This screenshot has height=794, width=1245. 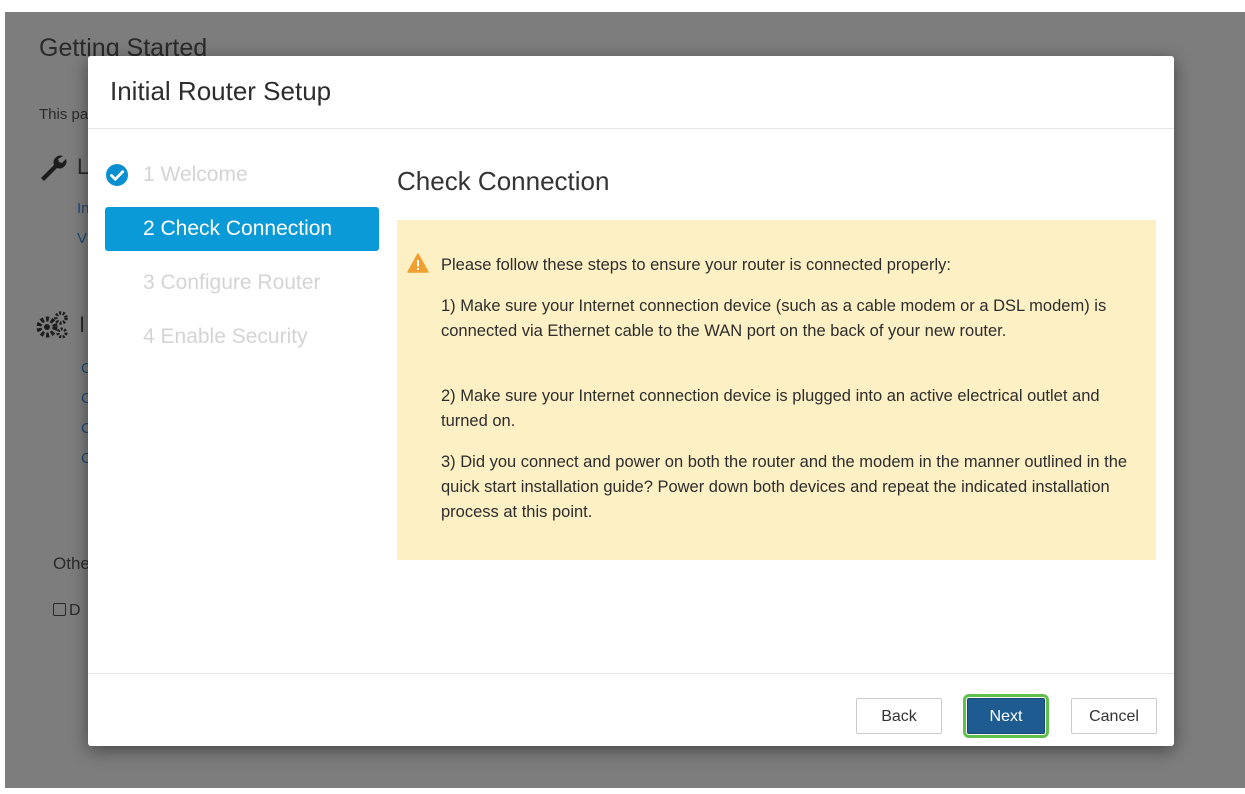 I want to click on dialog-header: Initial Router Setup, so click(x=631, y=92).